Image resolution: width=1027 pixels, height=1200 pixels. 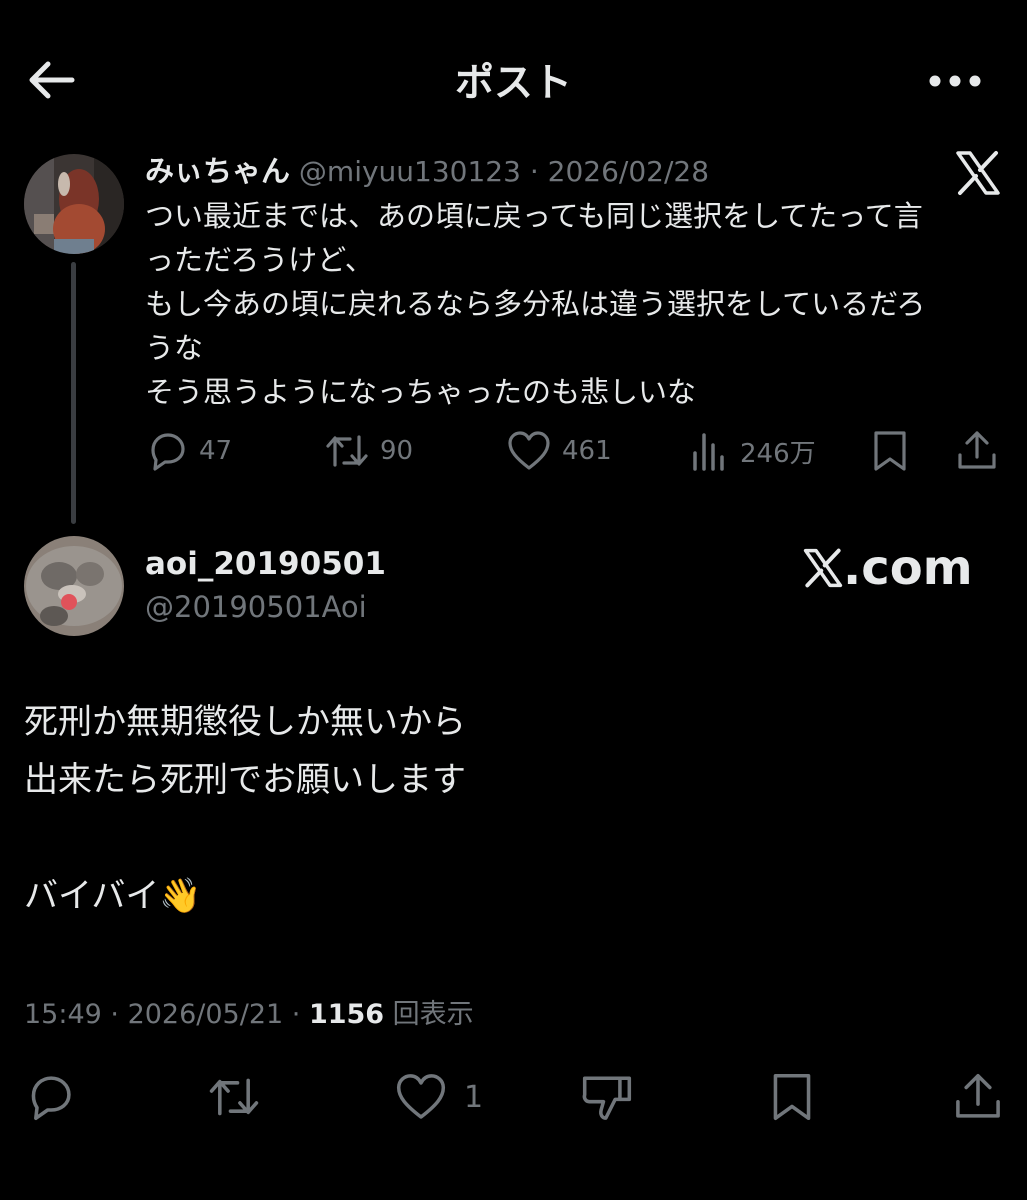 What do you see at coordinates (63, 1014) in the screenshot?
I see `post-time: 15:49` at bounding box center [63, 1014].